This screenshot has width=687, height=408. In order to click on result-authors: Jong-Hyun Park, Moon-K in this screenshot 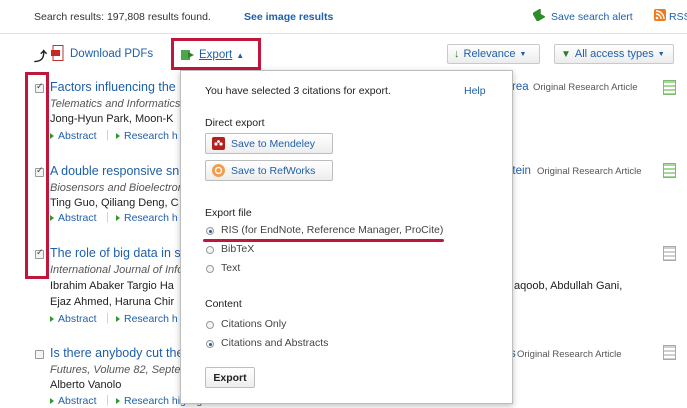, I will do `click(112, 119)`.